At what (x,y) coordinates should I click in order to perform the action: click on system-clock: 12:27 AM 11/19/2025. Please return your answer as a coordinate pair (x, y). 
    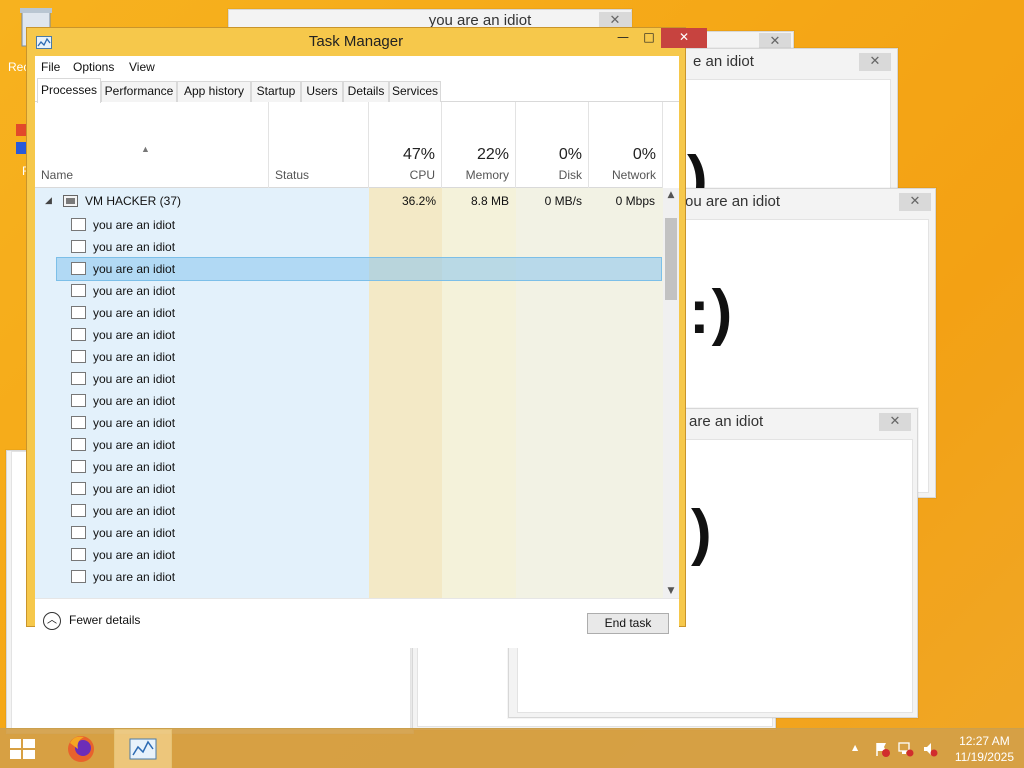
    Looking at the image, I should click on (984, 749).